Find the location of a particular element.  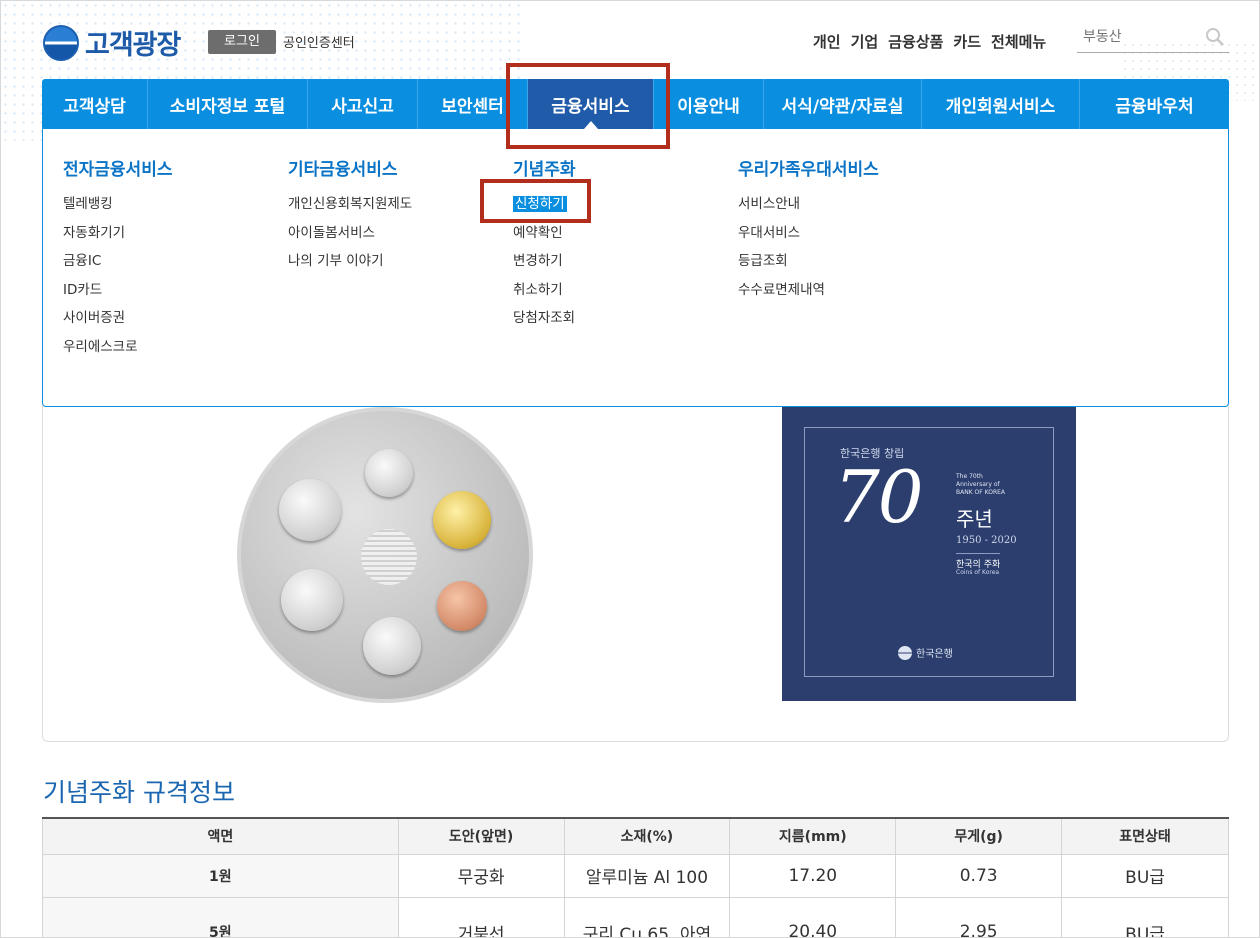

spec-cell-weight: 2.95 is located at coordinates (979, 916).